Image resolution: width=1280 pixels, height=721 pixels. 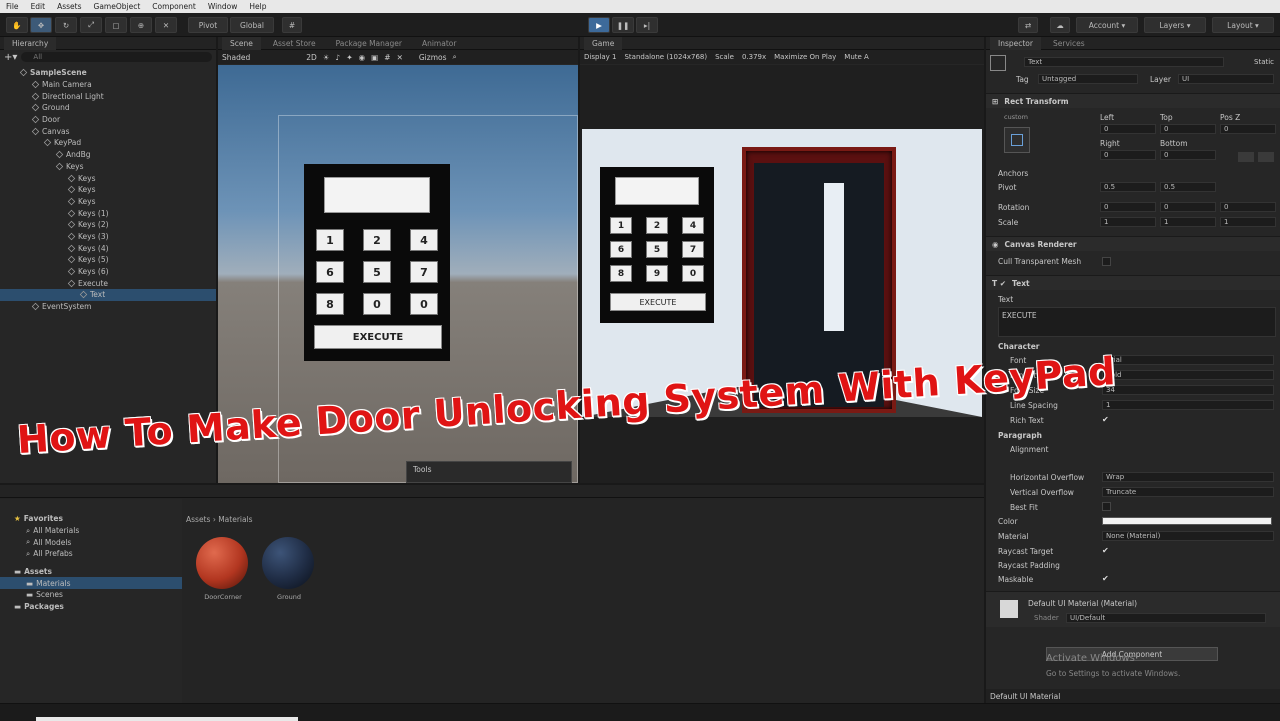 What do you see at coordinates (108, 283) in the screenshot?
I see `hierarchy-item: Execute` at bounding box center [108, 283].